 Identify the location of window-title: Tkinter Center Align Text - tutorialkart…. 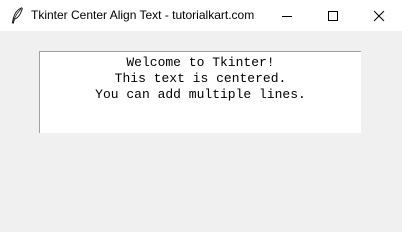
(143, 15).